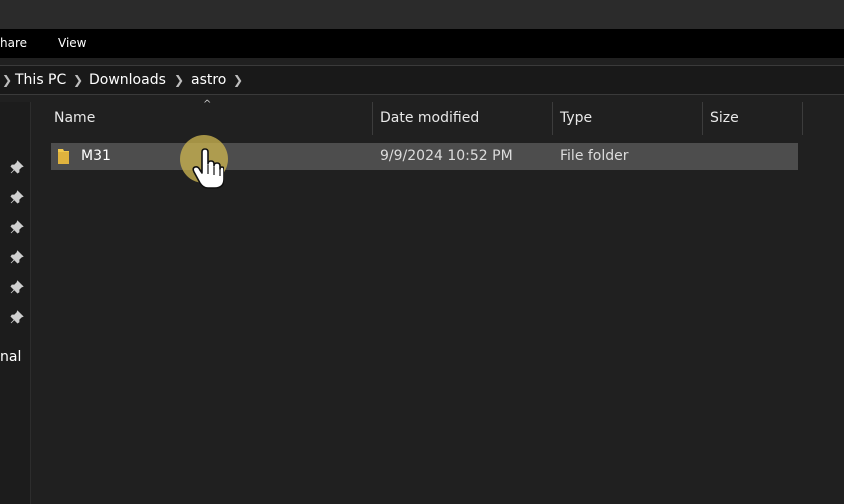 The width and height of the screenshot is (844, 504). Describe the element at coordinates (422, 14) in the screenshot. I see `title-bar` at that location.